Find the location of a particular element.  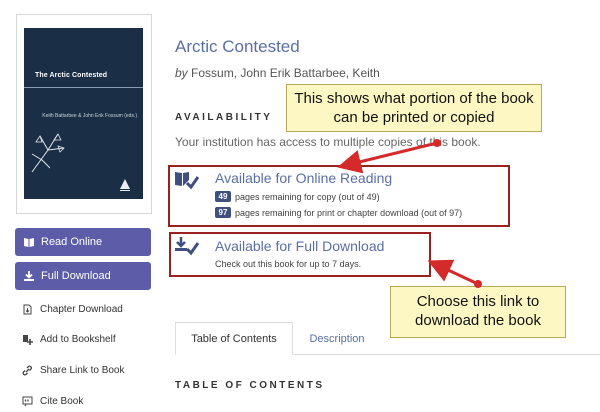

chapter-download-icon is located at coordinates (27, 309).